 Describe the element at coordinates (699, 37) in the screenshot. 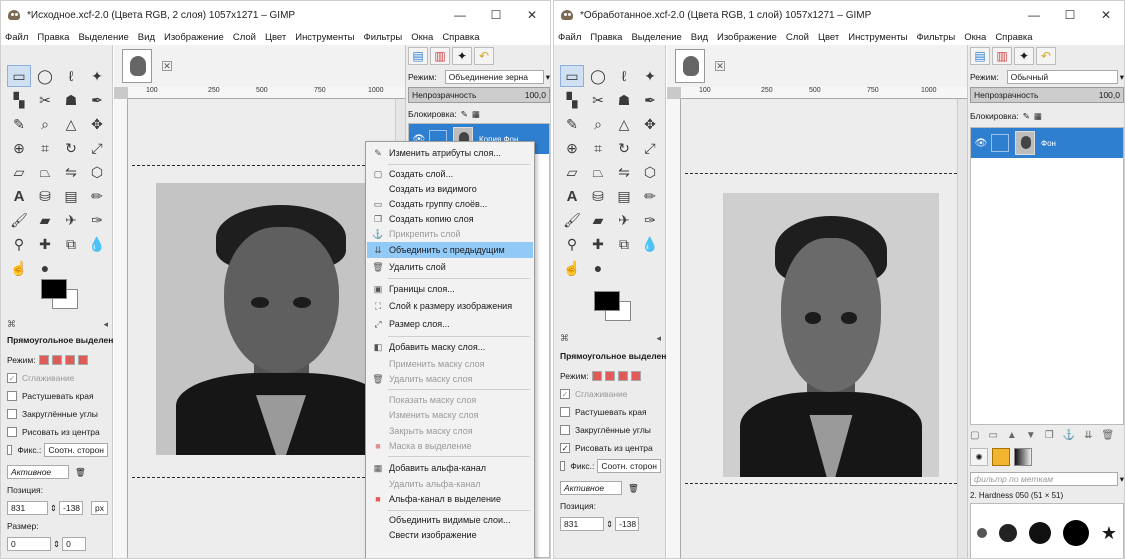

I see `menu-view: Вид` at that location.